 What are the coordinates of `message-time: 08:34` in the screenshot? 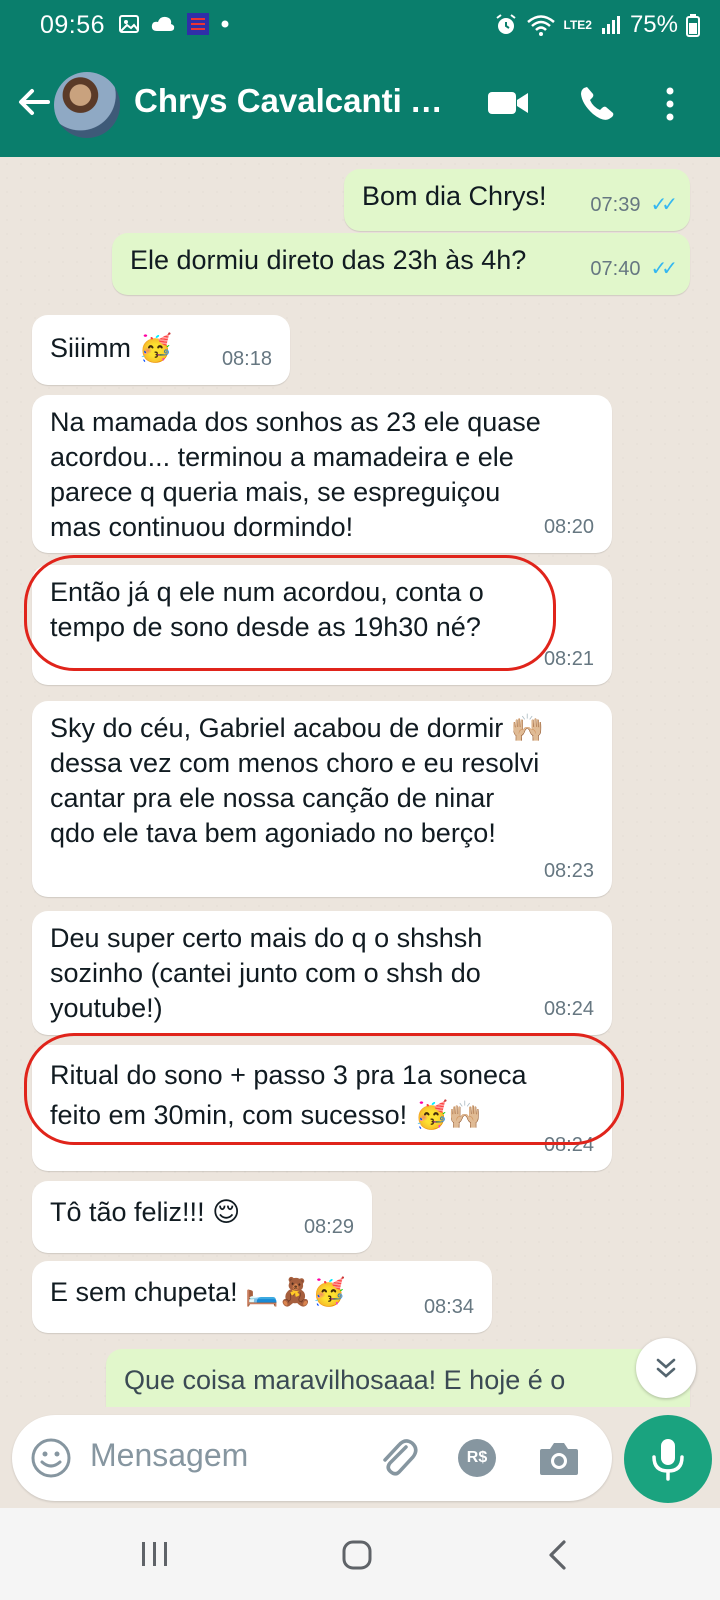 It's located at (448, 1307).